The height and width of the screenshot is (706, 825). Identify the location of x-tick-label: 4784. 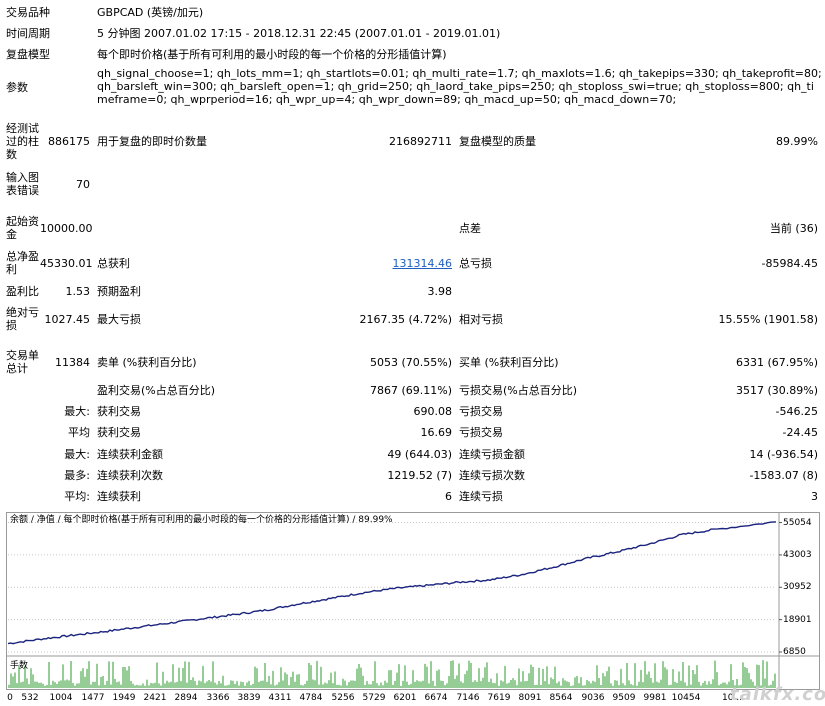
(311, 698).